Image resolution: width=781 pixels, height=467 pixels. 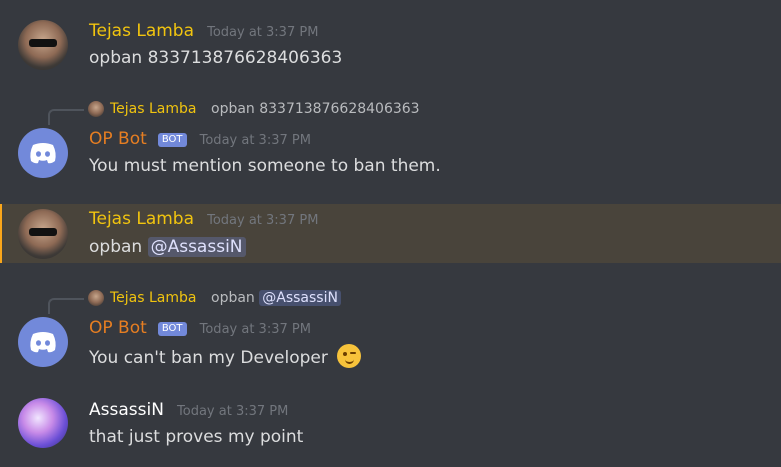 I want to click on reply-text: opban, so click(x=233, y=298).